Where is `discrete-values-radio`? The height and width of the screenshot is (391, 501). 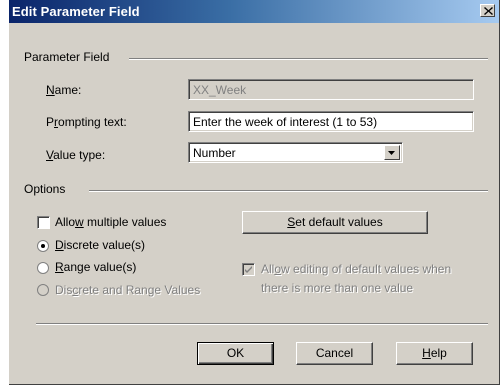 discrete-values-radio is located at coordinates (43, 246).